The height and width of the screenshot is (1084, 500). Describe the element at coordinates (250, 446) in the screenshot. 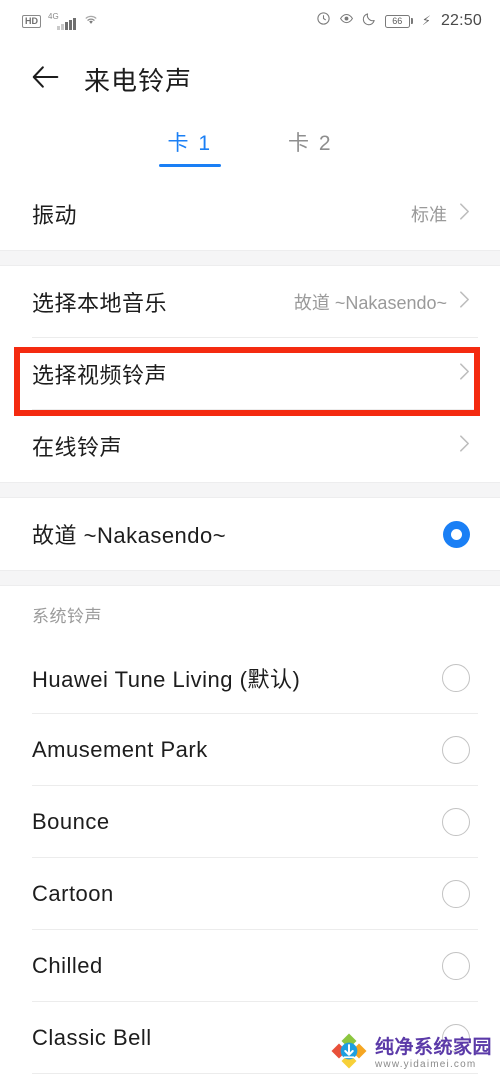

I see `row-online-ringtone: 在线铃声` at that location.